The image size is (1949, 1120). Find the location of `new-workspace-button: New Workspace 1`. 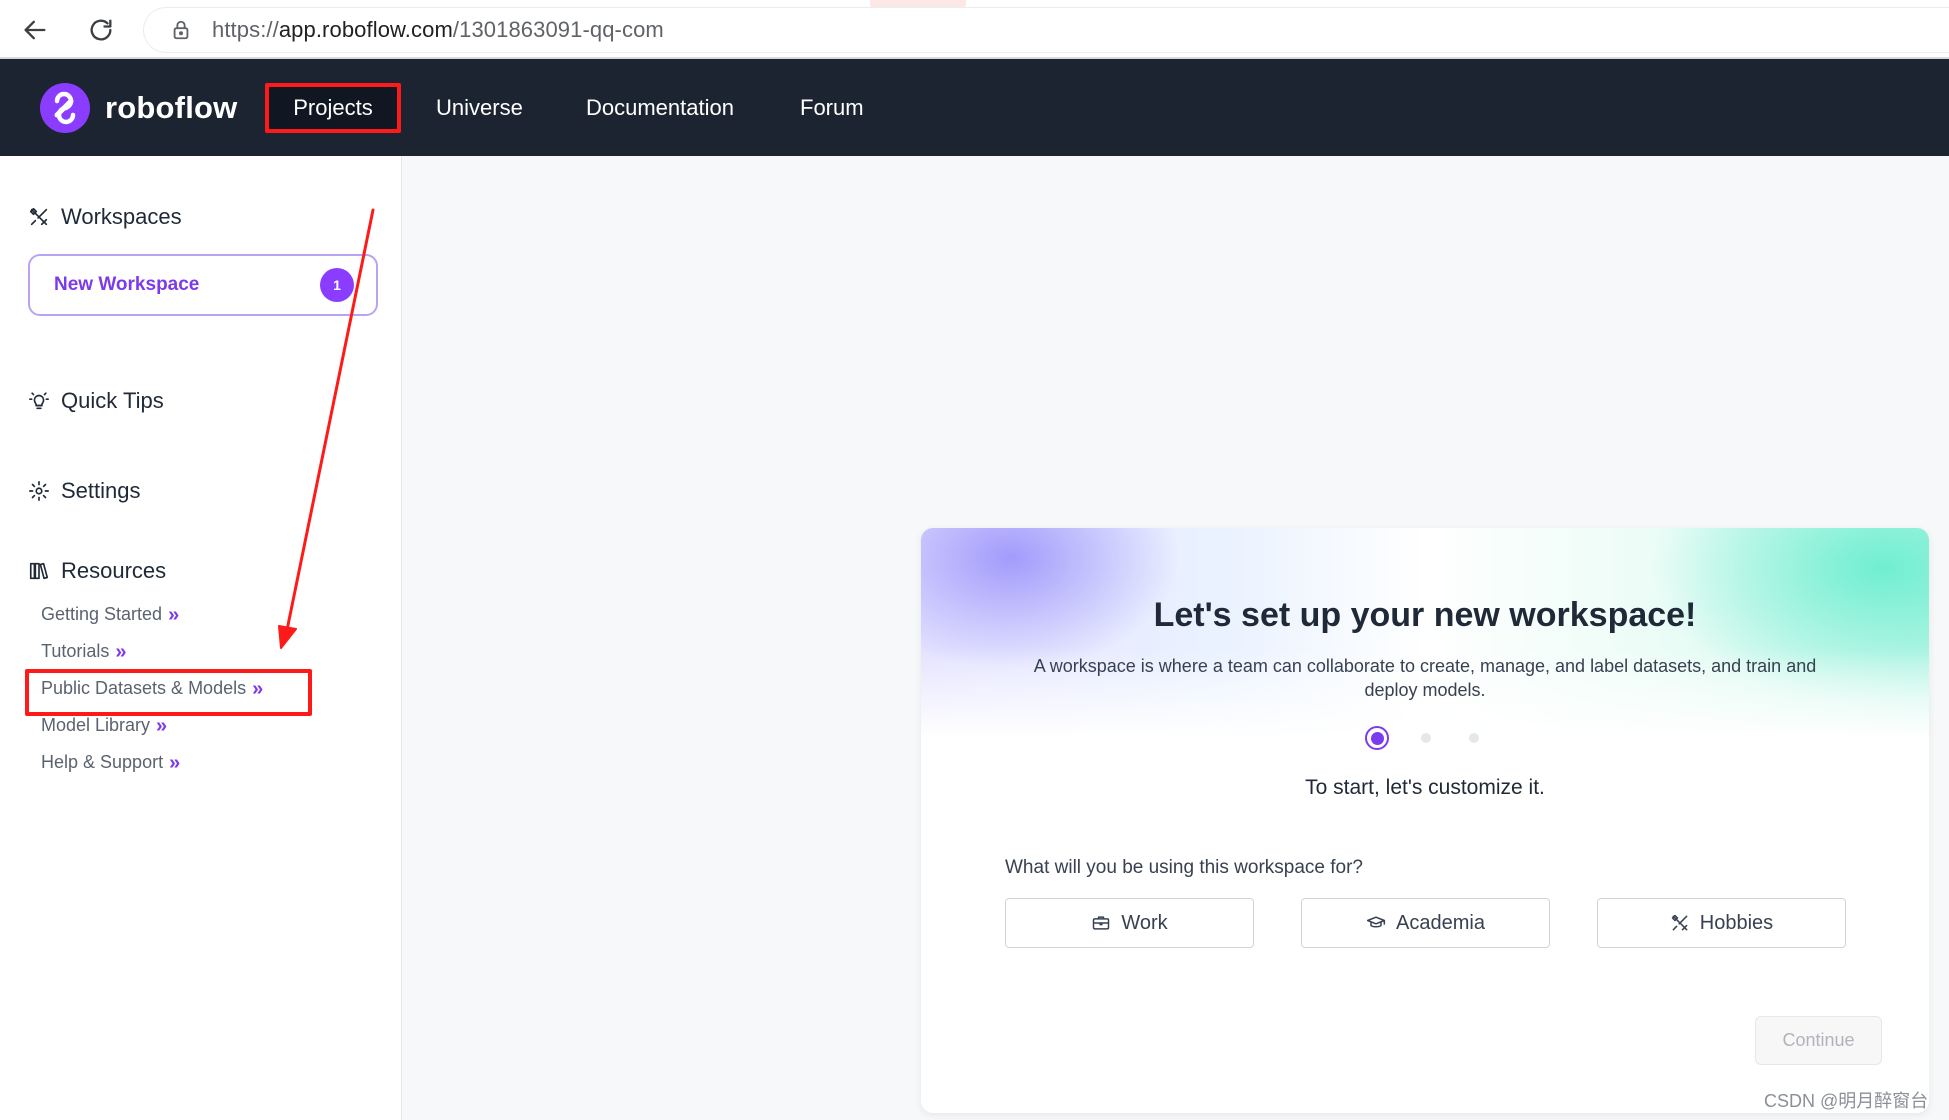

new-workspace-button: New Workspace 1 is located at coordinates (203, 285).